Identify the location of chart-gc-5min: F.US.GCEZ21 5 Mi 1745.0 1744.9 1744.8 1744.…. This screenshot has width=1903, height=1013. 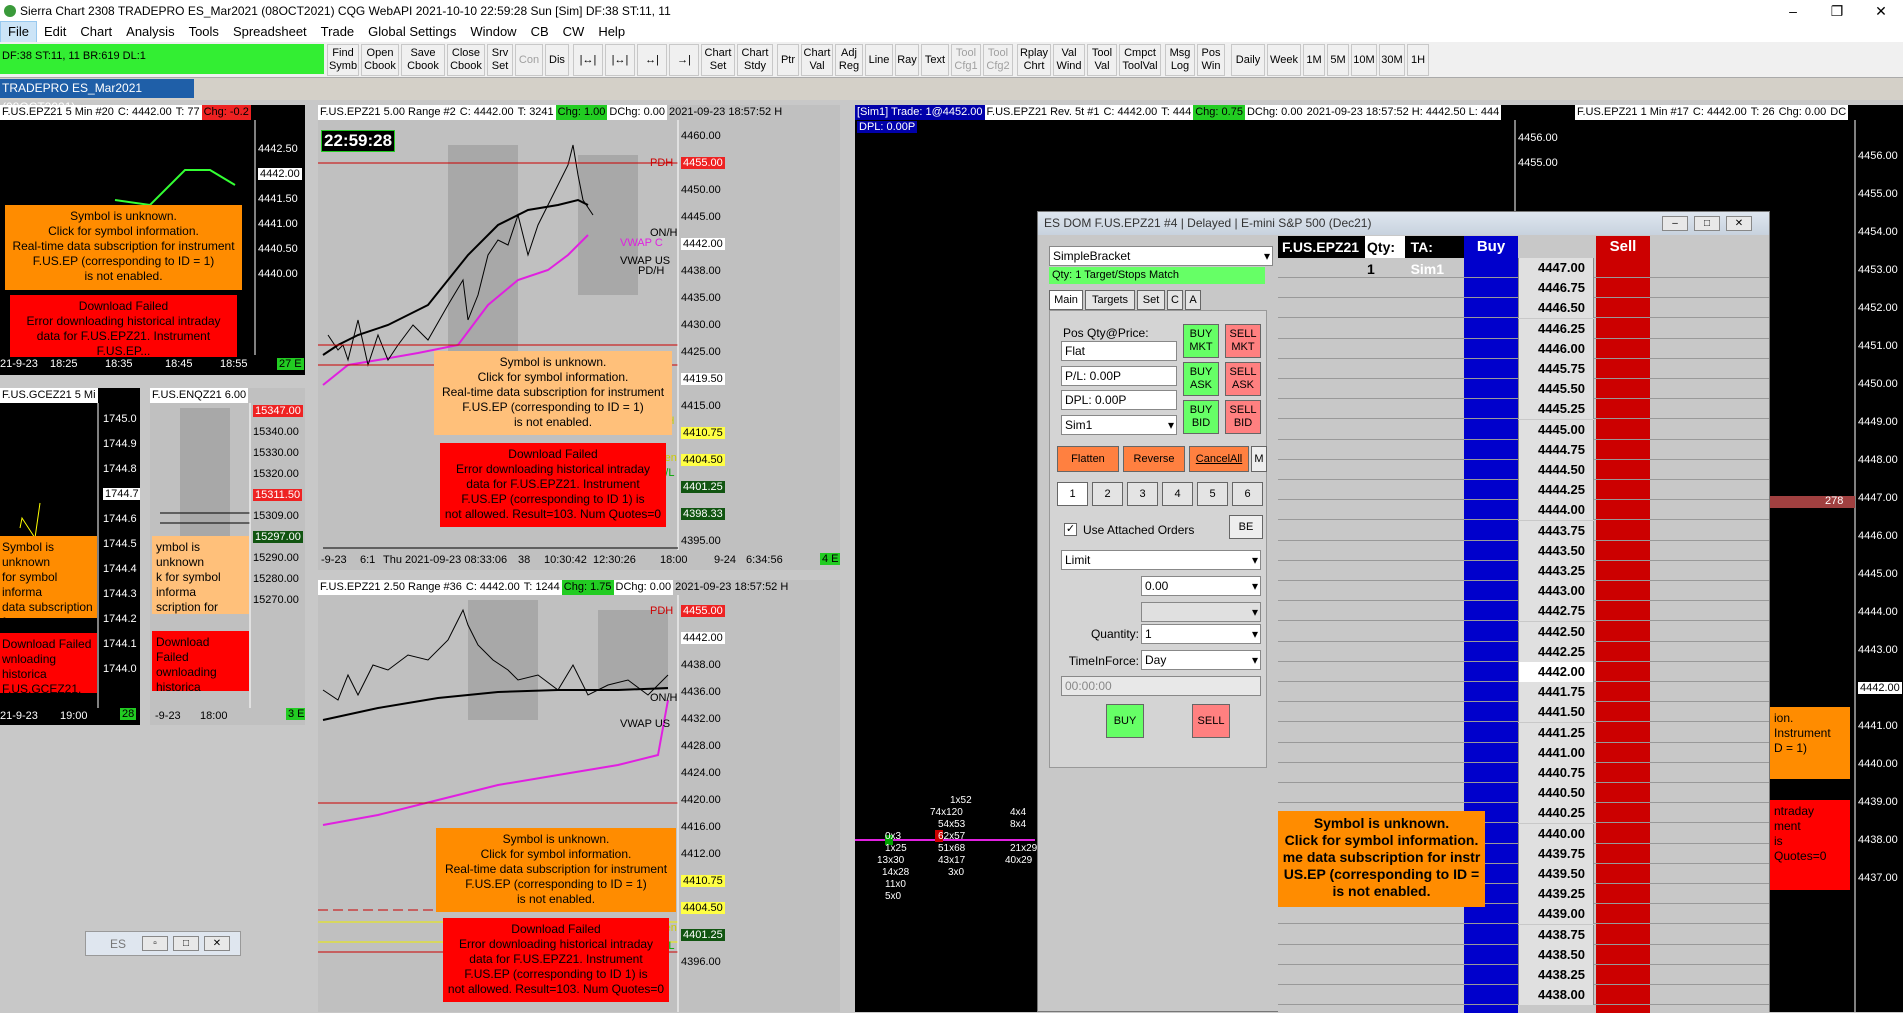
(70, 556).